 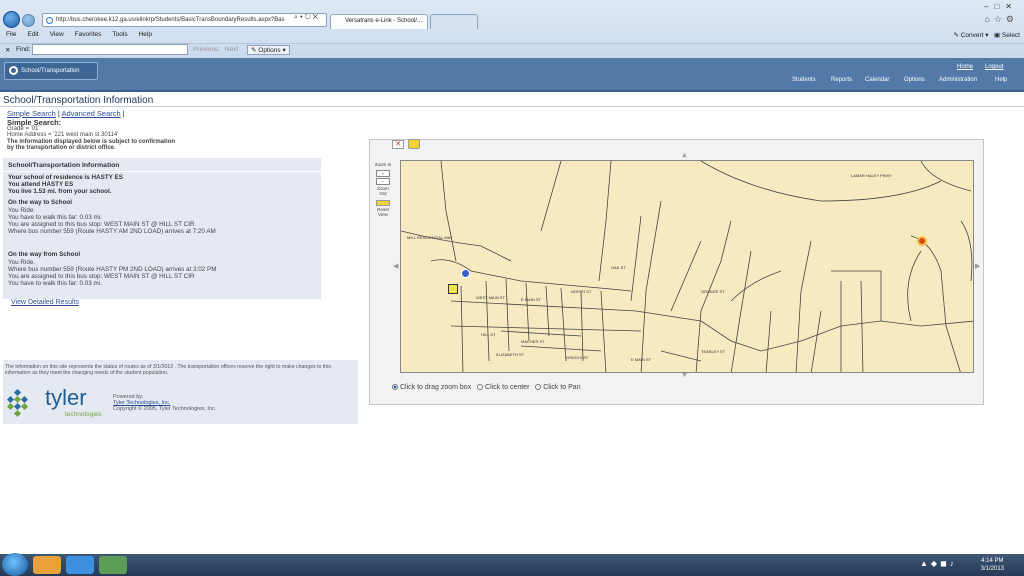 I want to click on info-heading: School/Transportation Information, so click(x=64, y=165).